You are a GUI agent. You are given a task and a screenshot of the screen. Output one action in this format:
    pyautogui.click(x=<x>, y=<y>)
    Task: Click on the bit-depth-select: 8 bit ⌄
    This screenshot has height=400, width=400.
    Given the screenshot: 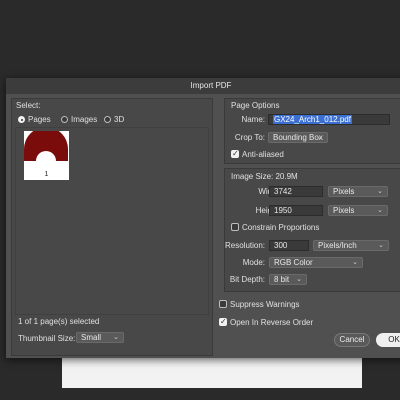 What is the action you would take?
    pyautogui.click(x=288, y=279)
    